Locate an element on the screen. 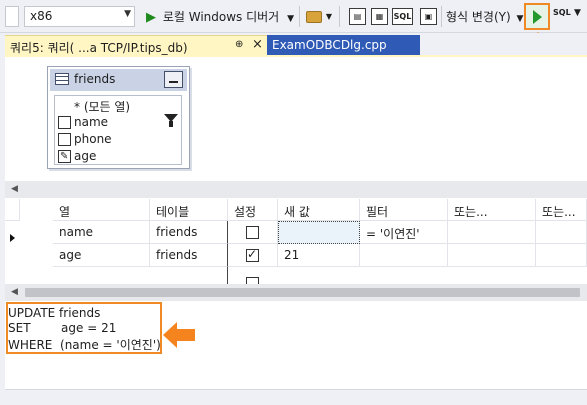 This screenshot has height=405, width=587. diagram-horizontal-scrollbar: ◀ is located at coordinates (296, 189).